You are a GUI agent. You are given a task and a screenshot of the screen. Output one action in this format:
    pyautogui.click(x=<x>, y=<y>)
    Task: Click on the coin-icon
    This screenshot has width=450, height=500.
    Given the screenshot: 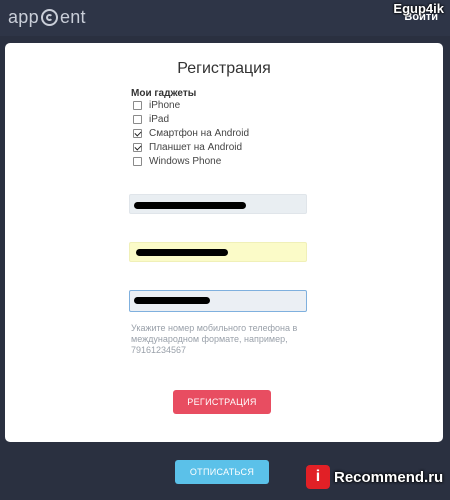 What is the action you would take?
    pyautogui.click(x=49, y=17)
    